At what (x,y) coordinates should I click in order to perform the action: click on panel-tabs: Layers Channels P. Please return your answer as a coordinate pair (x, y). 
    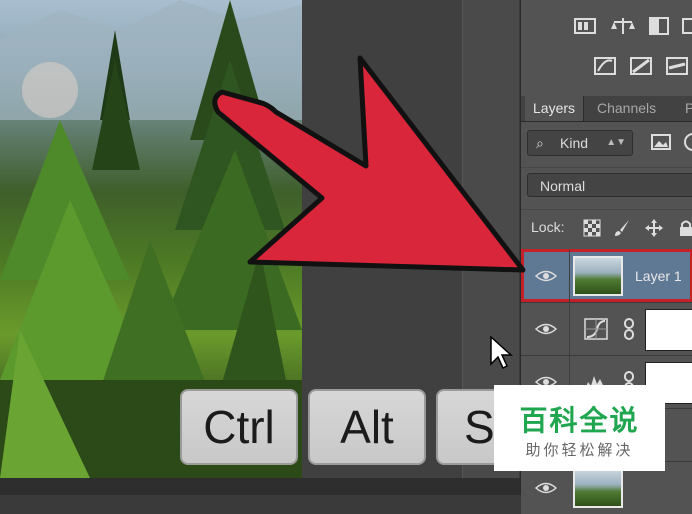
    Looking at the image, I should click on (606, 109).